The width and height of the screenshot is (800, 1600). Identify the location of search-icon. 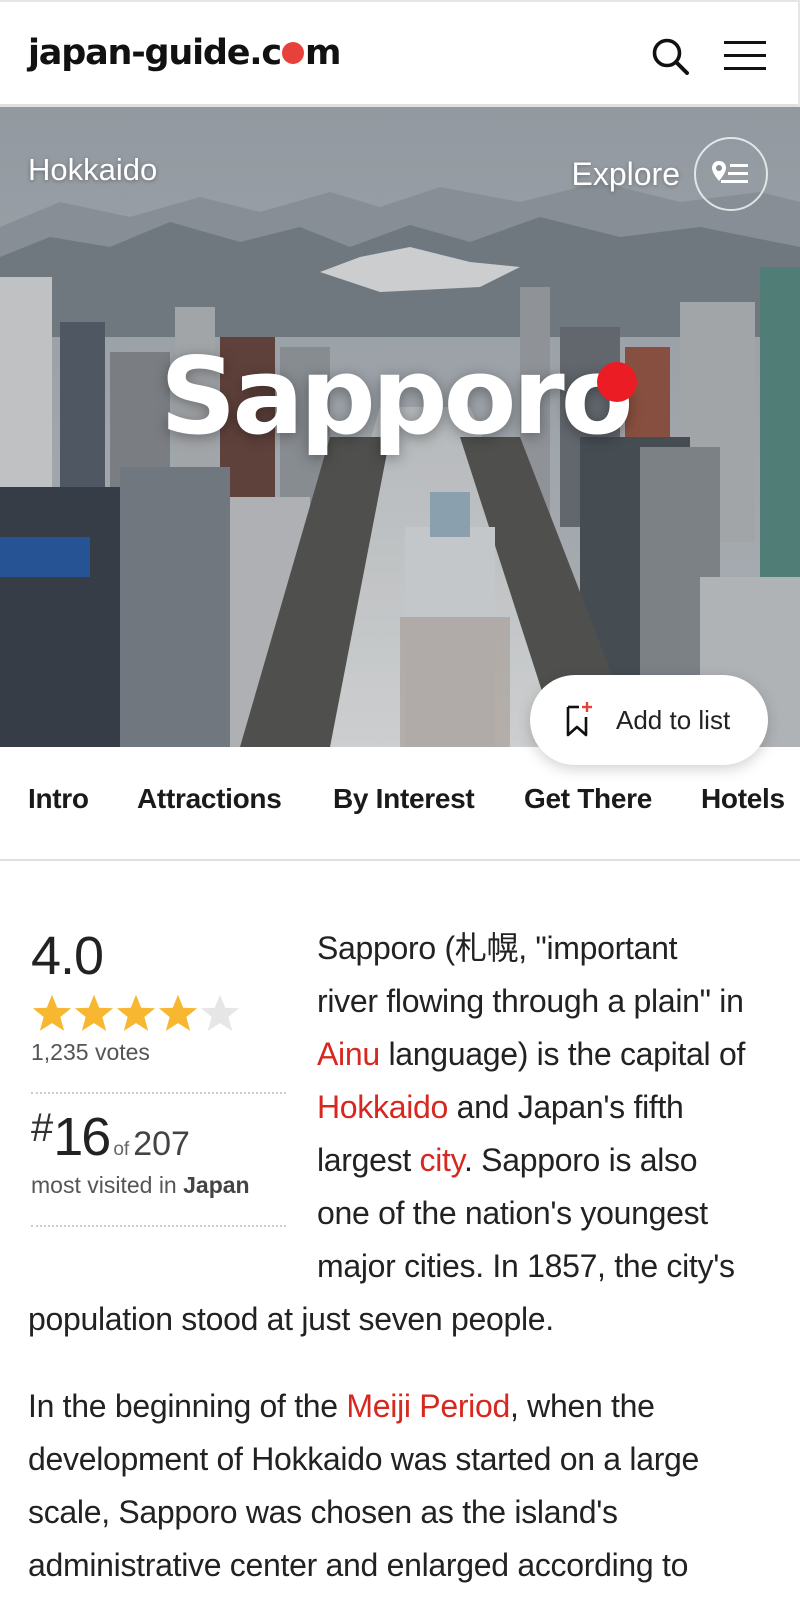
(670, 56).